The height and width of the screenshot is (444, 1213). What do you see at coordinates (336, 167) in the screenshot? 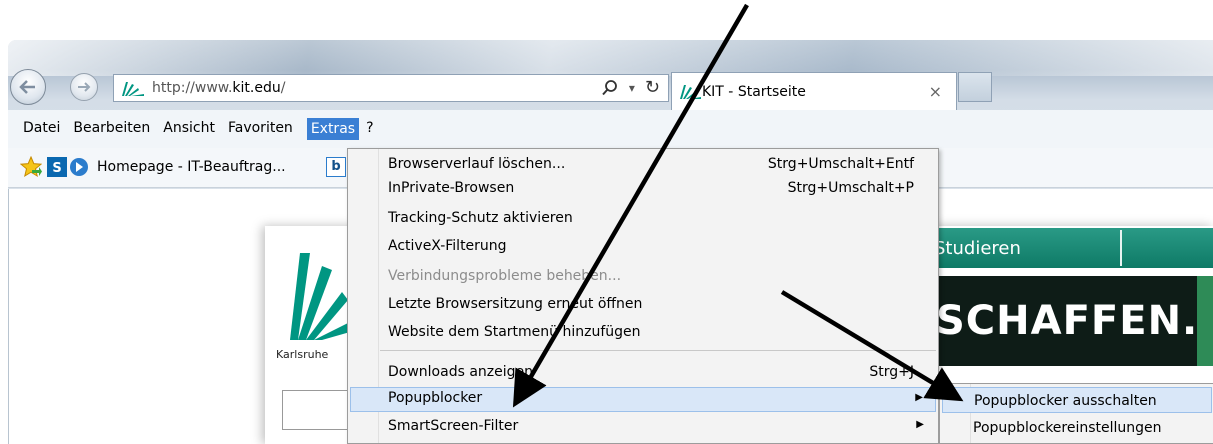
I see `bing-icon: b` at bounding box center [336, 167].